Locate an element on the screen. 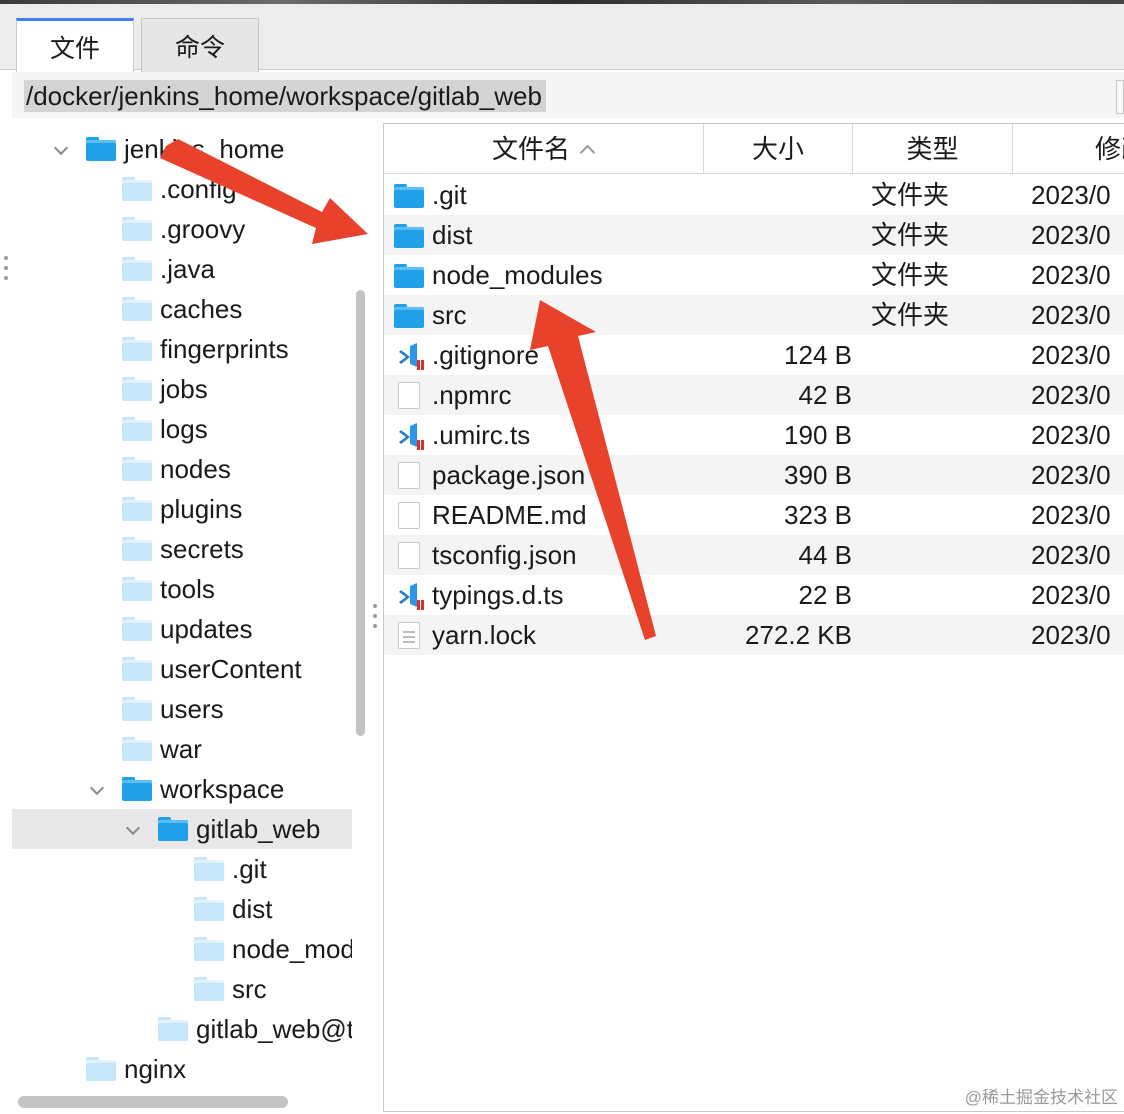 This screenshot has width=1124, height=1114. tab-files: 文件 is located at coordinates (75, 45).